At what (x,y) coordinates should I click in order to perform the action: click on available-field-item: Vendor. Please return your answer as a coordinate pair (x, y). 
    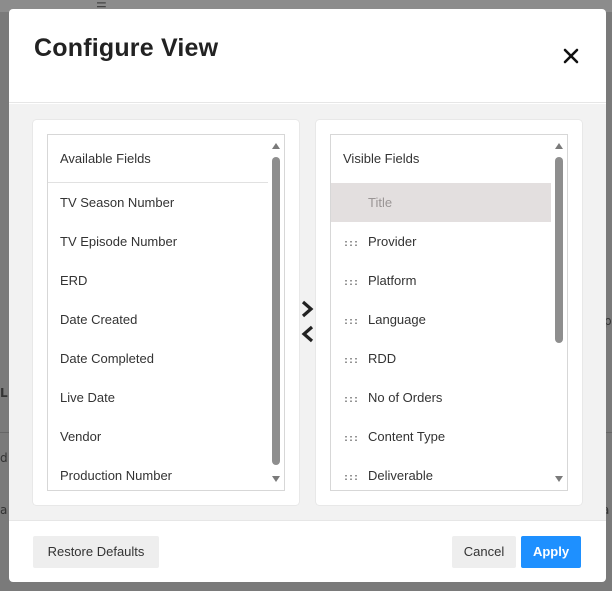
    Looking at the image, I should click on (158, 436).